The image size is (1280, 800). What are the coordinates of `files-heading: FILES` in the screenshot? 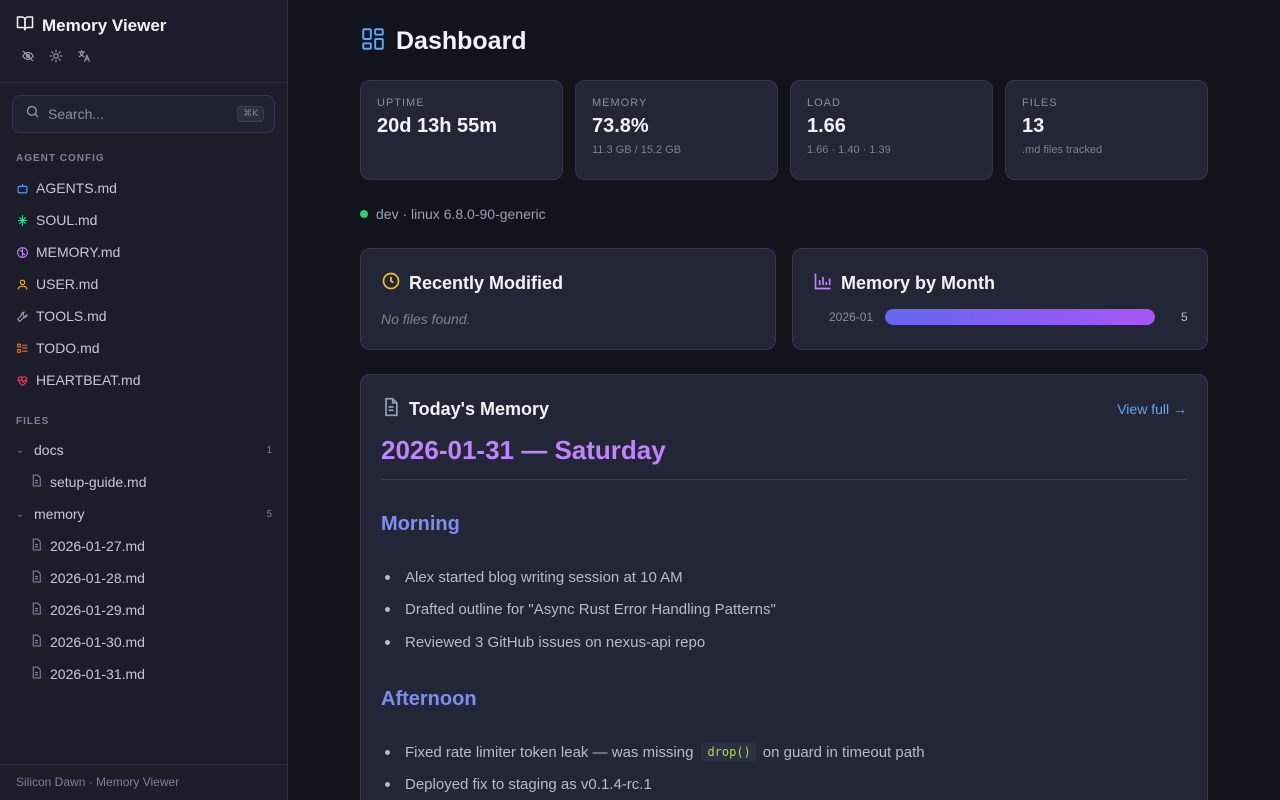 It's located at (33, 421).